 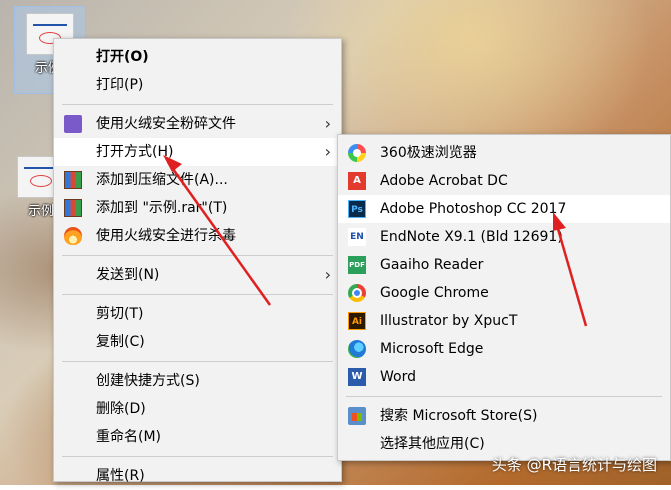 I want to click on red-arrow-open-with, so click(x=217, y=230).